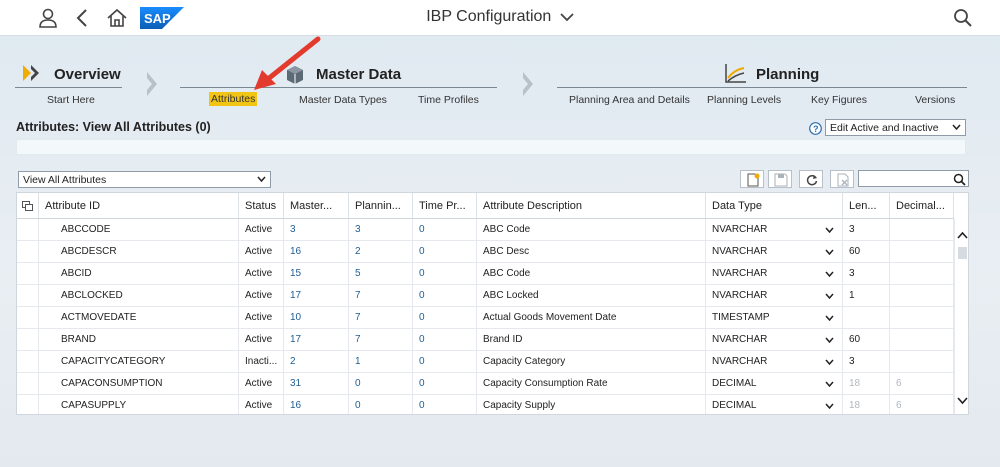  Describe the element at coordinates (381, 361) in the screenshot. I see `planning-area-count-link: 1` at that location.